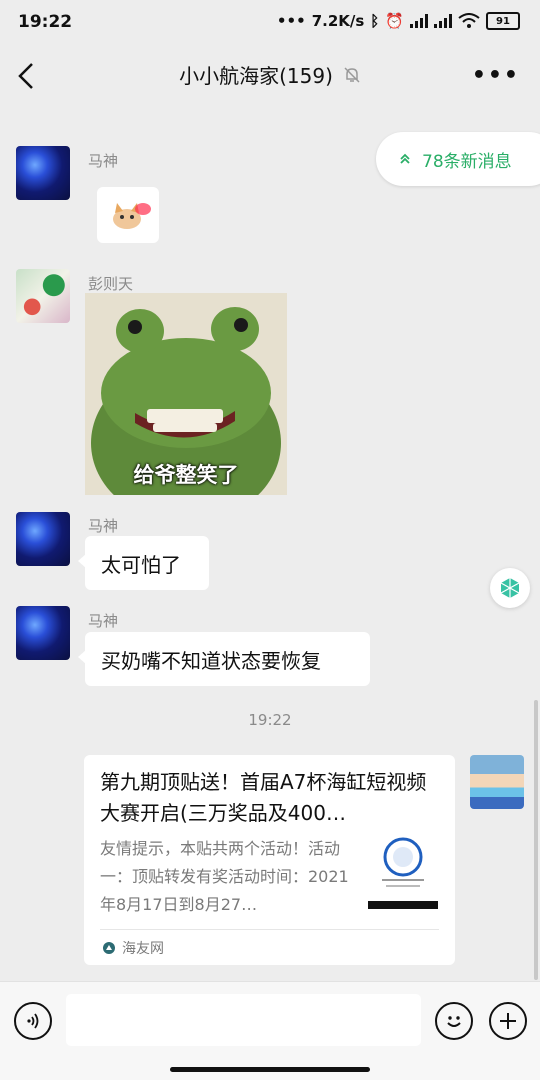 The width and height of the screenshot is (540, 1080). I want to click on text-message: 太可怕了, so click(143, 563).